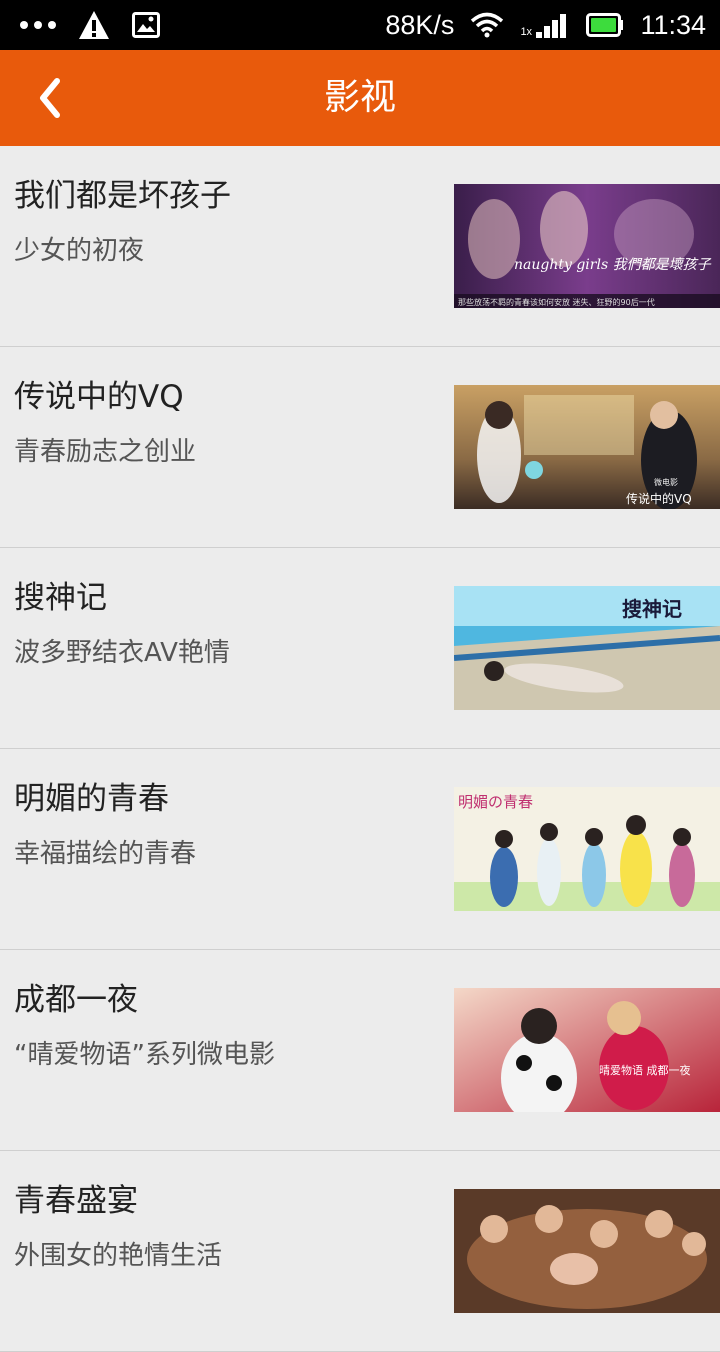 The image size is (720, 1352). Describe the element at coordinates (76, 1201) in the screenshot. I see `item-title: 青春盛宴` at that location.